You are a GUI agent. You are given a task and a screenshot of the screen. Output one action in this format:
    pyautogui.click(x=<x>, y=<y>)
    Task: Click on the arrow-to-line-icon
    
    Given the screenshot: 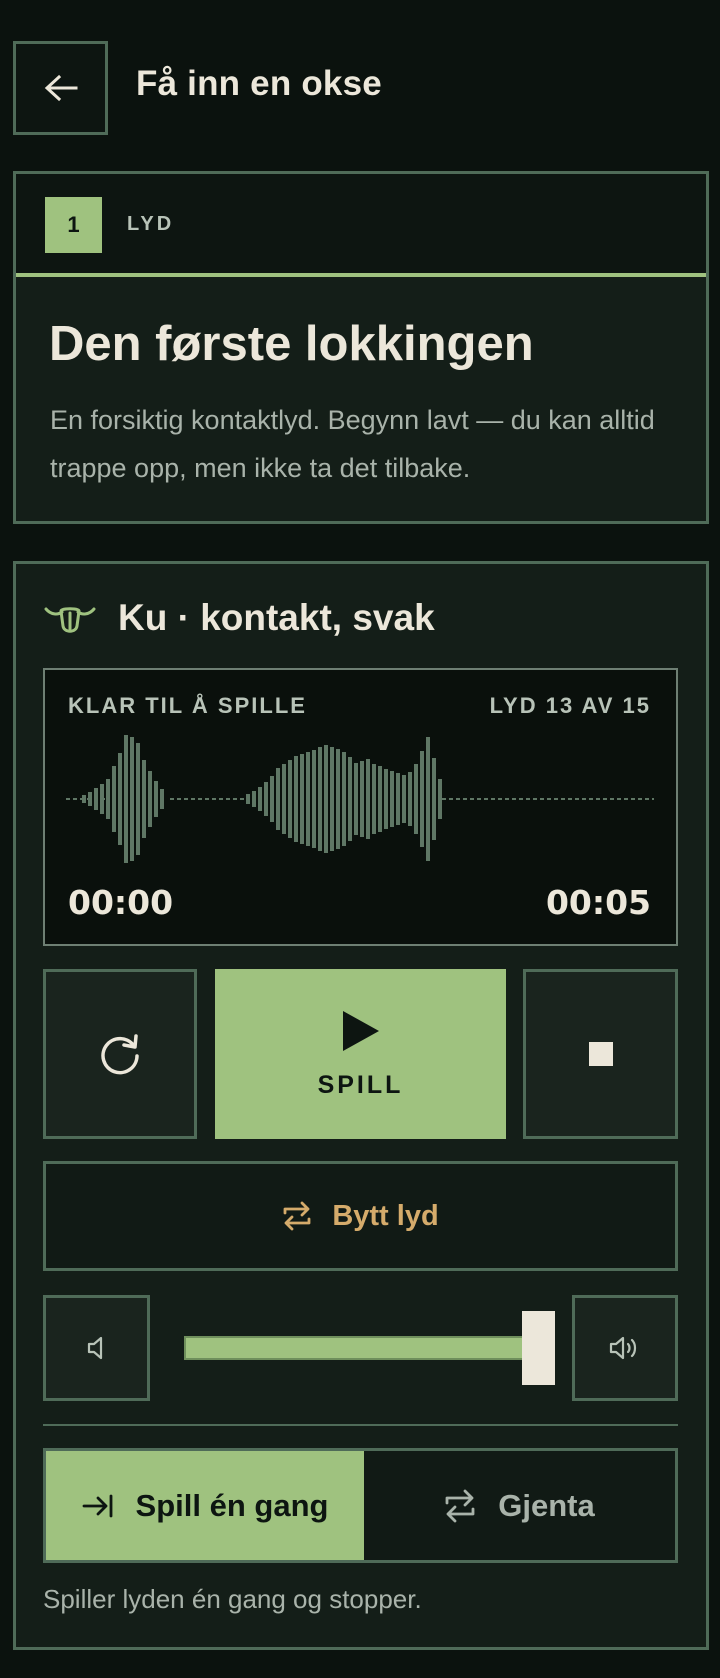 What is the action you would take?
    pyautogui.click(x=97, y=1505)
    